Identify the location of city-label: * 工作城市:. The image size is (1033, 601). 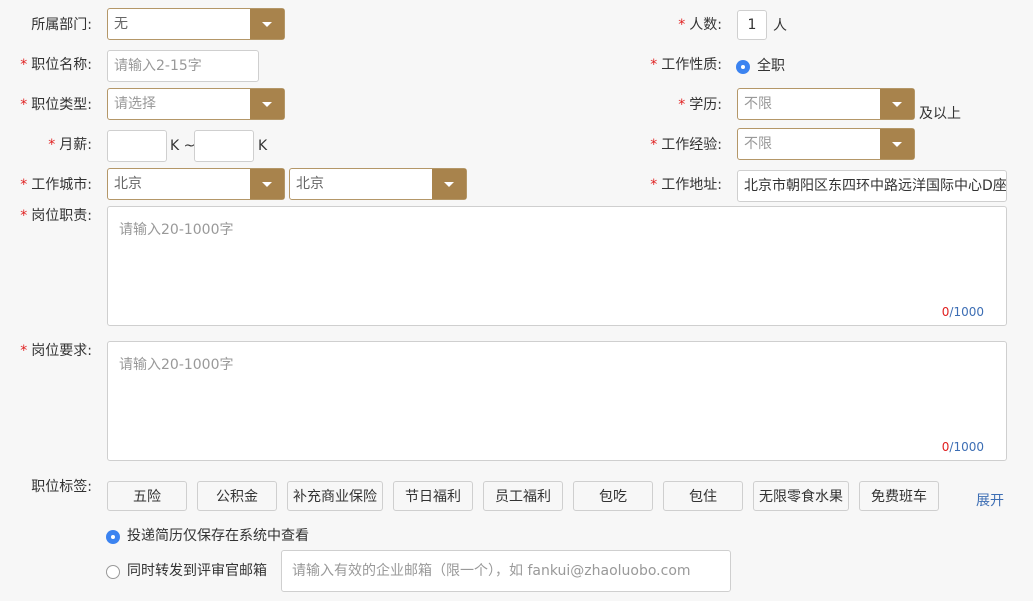
(56, 185).